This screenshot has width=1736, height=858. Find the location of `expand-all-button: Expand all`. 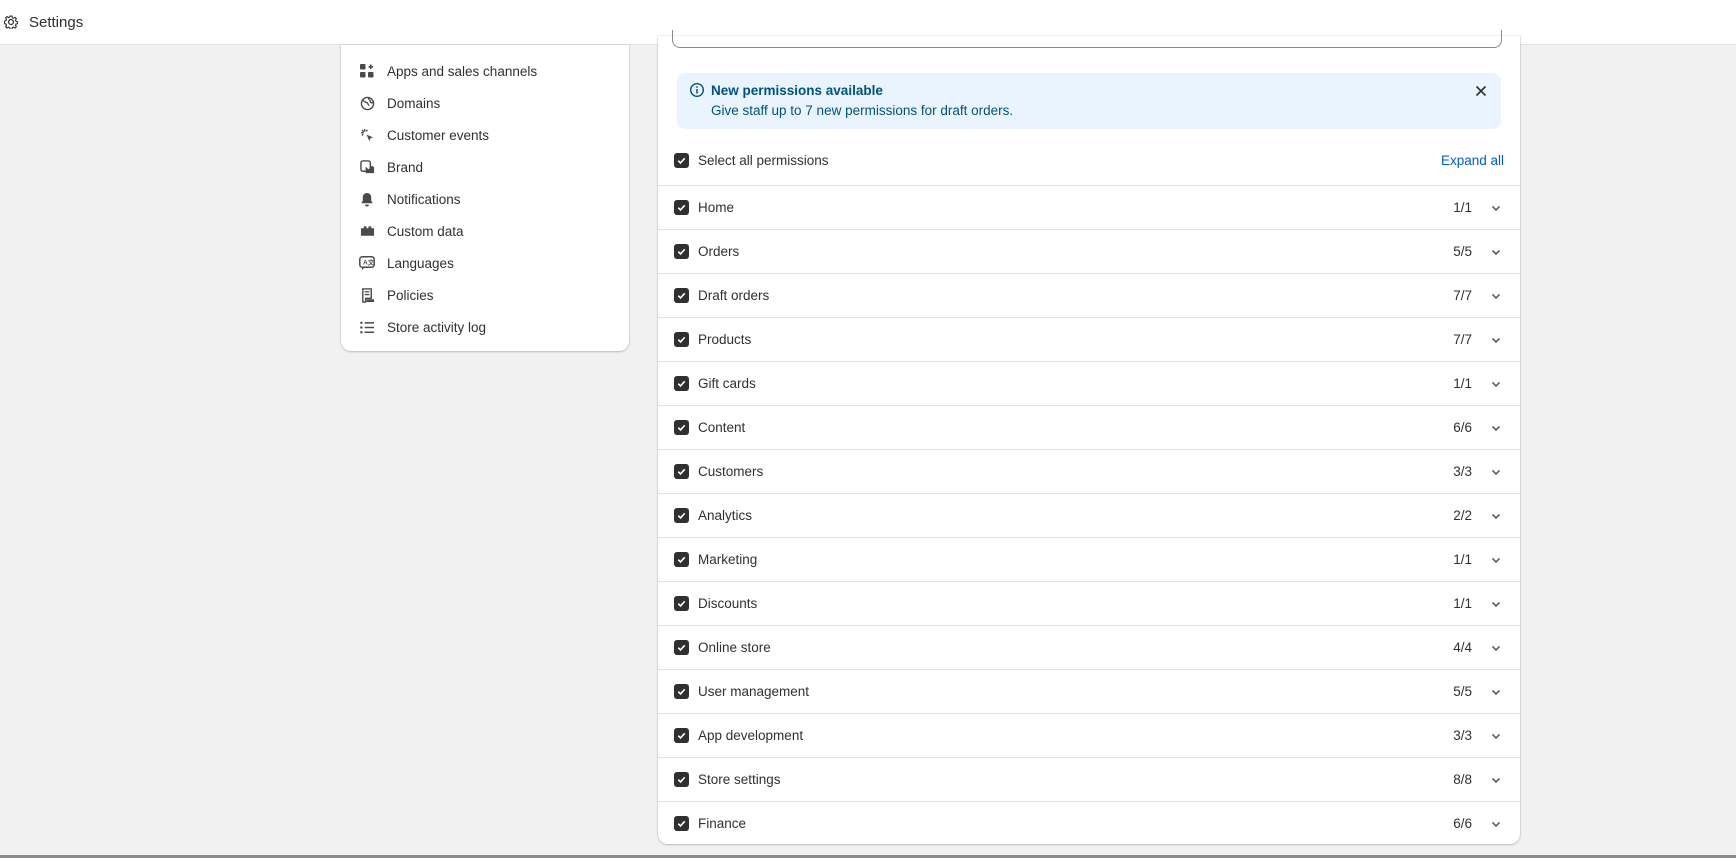

expand-all-button: Expand all is located at coordinates (1472, 160).